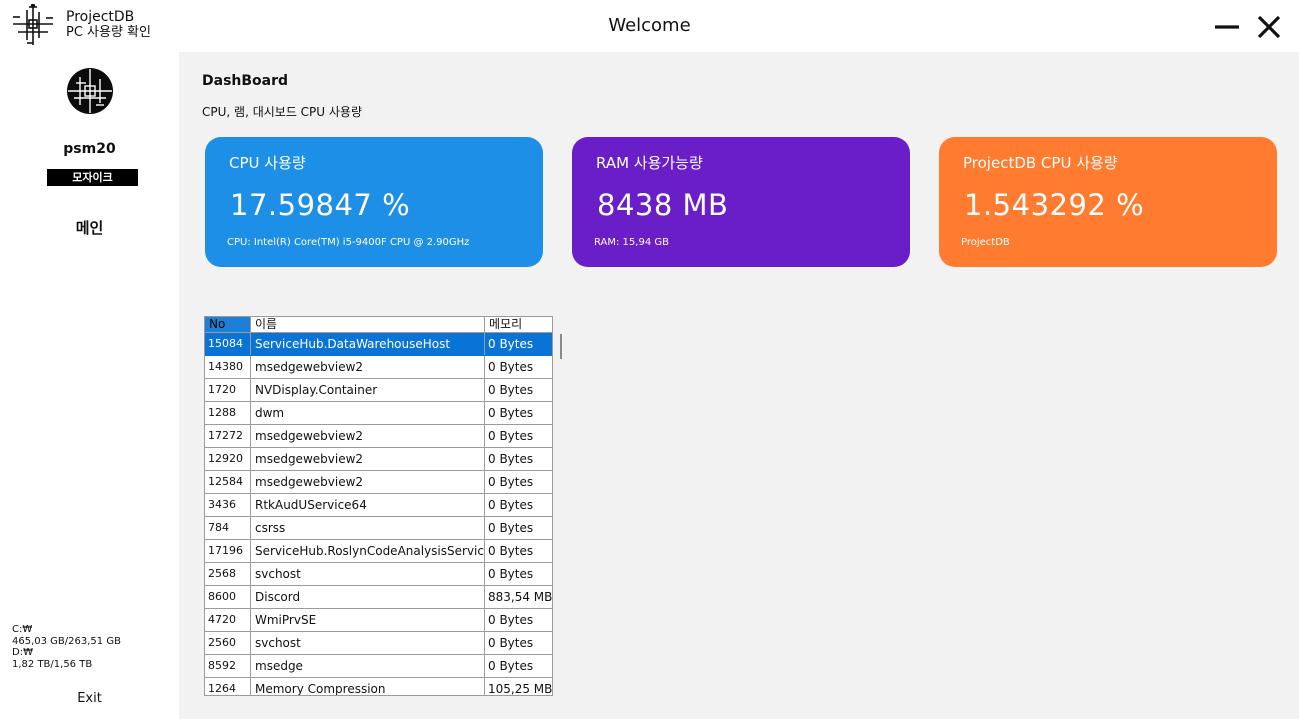  I want to click on table-row: 4720 WmiPrvSE 0 Bytes, so click(378, 620).